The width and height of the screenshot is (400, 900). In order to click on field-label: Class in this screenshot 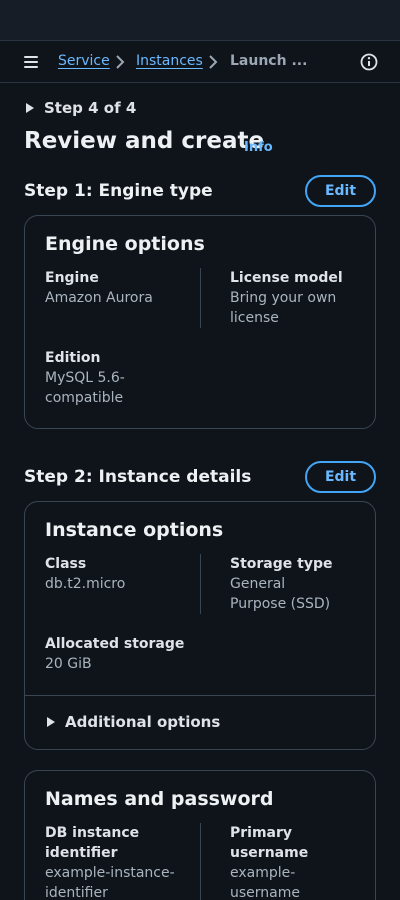, I will do `click(66, 564)`.